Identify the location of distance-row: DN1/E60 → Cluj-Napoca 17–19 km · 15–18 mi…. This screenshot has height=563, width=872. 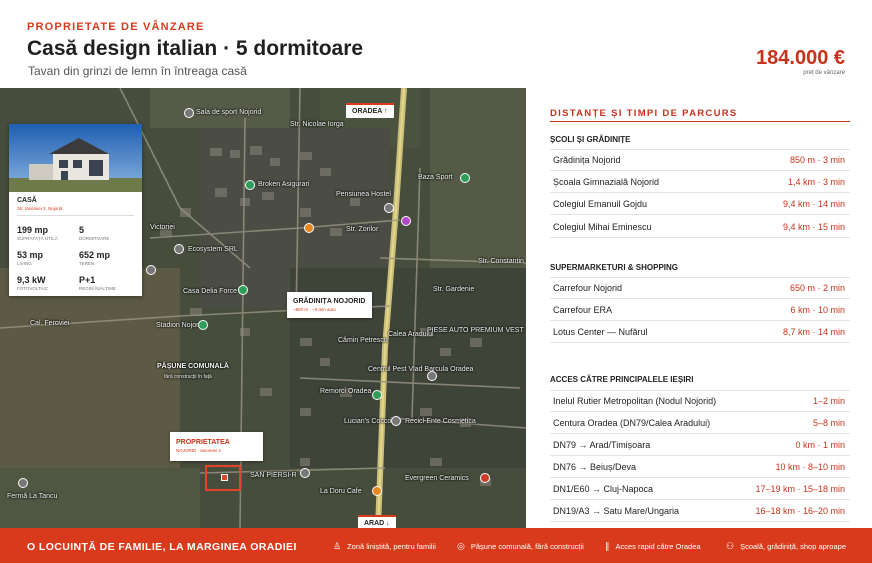
(700, 489).